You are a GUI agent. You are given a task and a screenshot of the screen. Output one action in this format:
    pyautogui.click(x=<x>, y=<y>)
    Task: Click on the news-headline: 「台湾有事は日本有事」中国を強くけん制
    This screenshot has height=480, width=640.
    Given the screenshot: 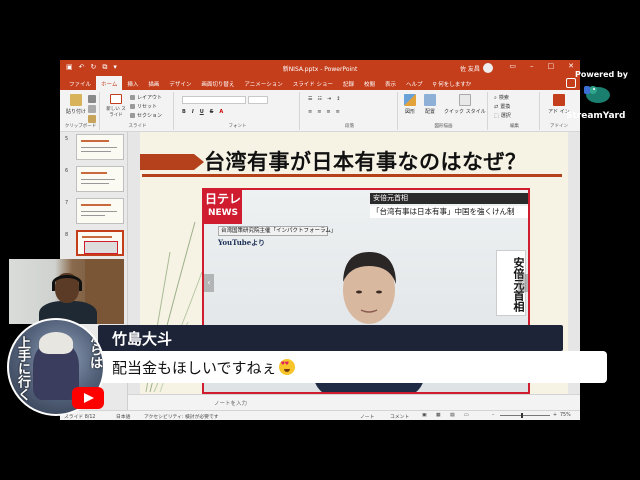 What is the action you would take?
    pyautogui.click(x=449, y=212)
    